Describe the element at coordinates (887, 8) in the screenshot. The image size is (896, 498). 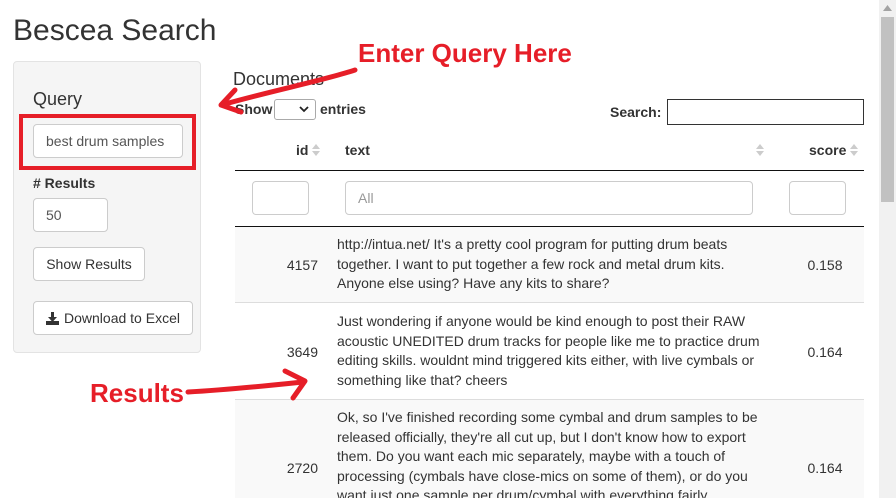
I see `scroll-up-arrow-icon` at that location.